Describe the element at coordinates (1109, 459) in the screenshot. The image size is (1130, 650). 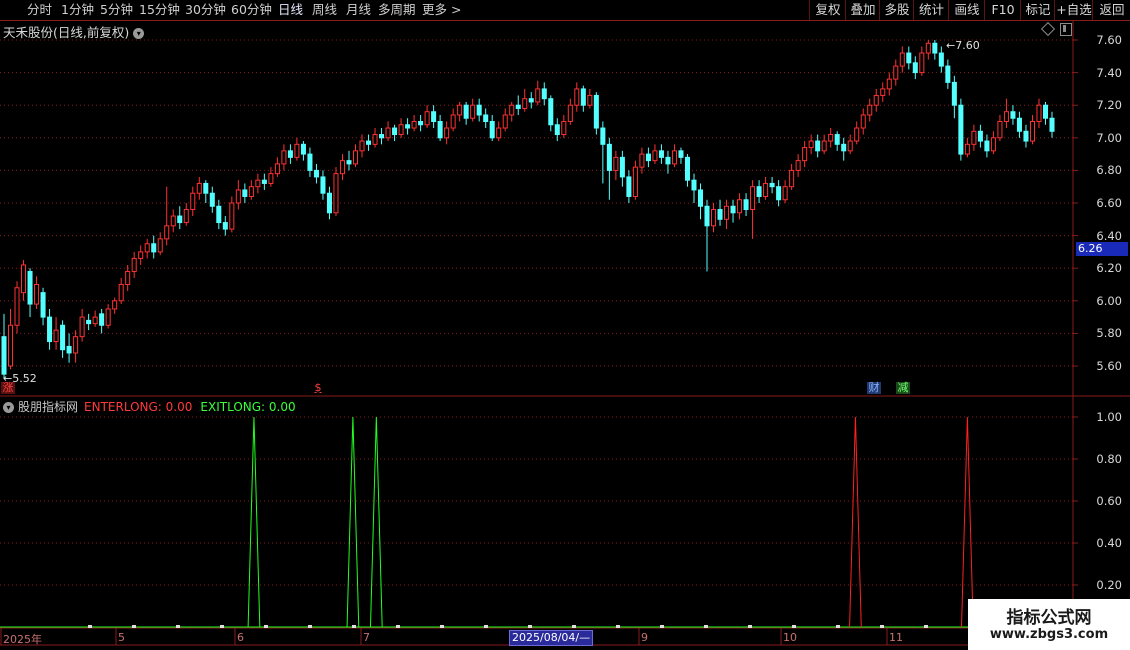
I see `indicator-tick-label: 0.80` at that location.